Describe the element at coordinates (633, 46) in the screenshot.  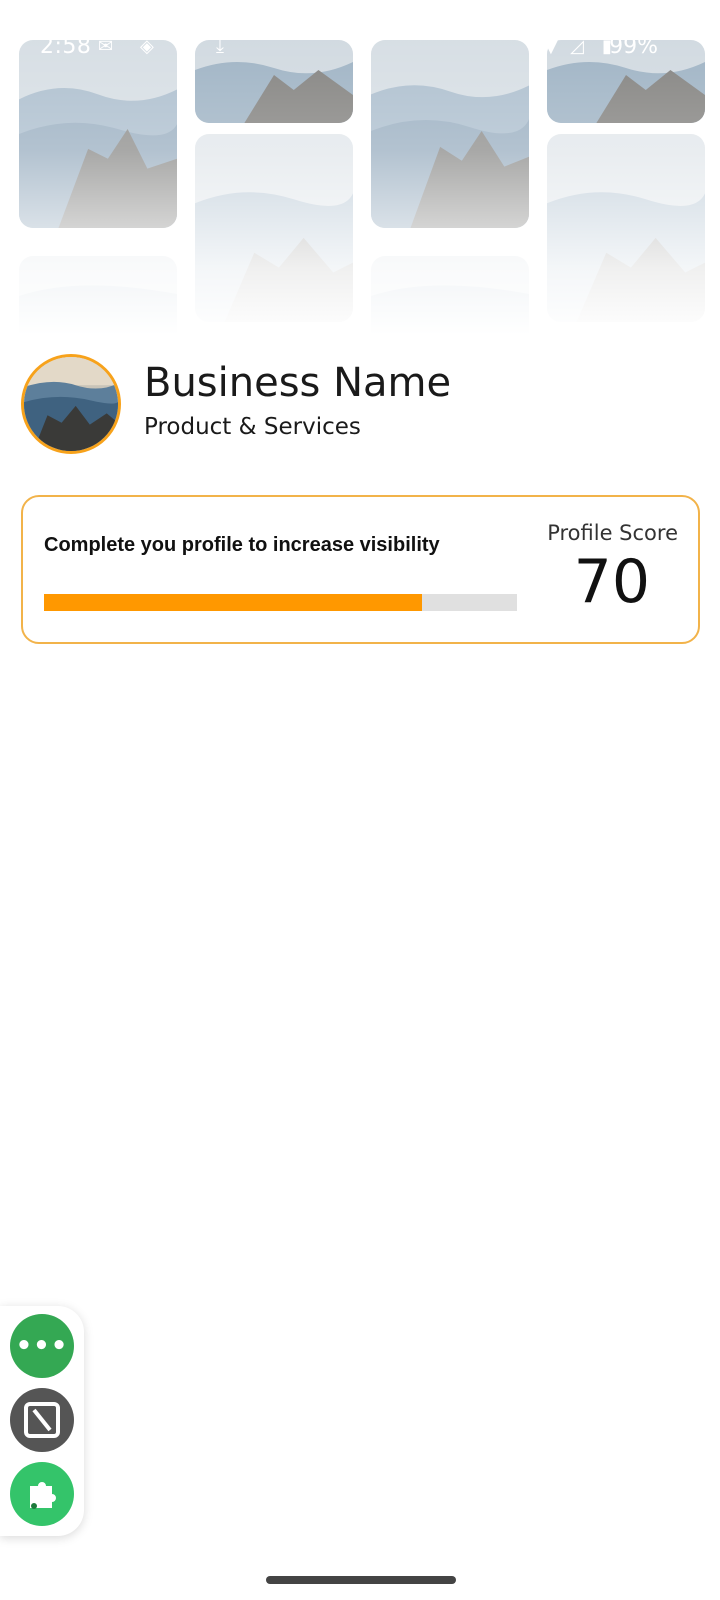
I see `battery-level: 99%` at that location.